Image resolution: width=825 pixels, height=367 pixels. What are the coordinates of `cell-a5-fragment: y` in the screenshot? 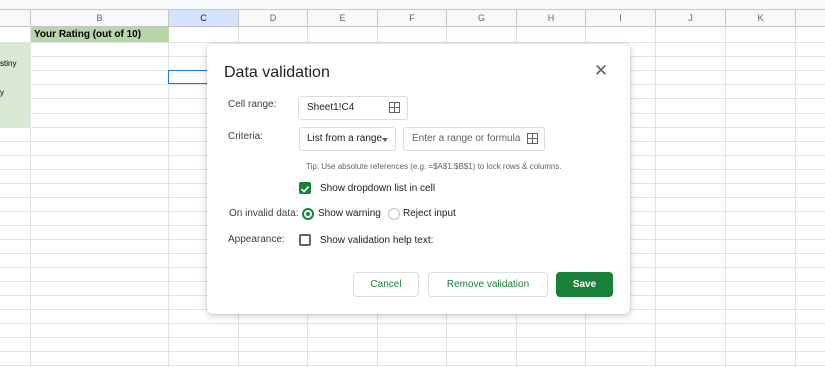 It's located at (2, 92).